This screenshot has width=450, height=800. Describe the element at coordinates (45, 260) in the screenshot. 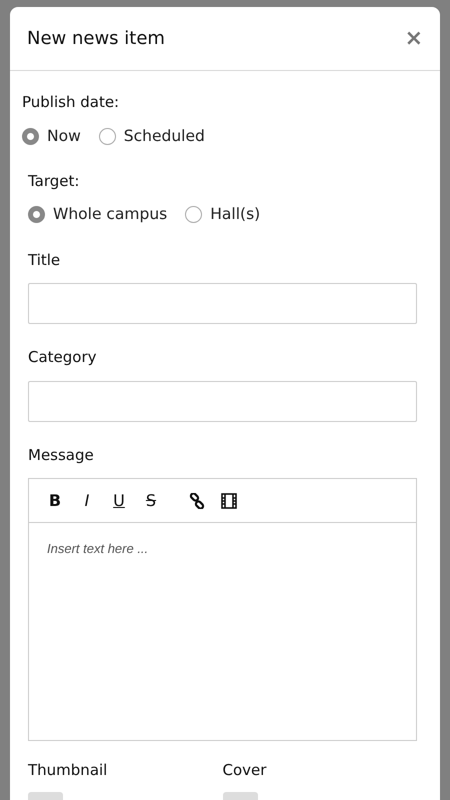

I see `field-label: Title` at that location.